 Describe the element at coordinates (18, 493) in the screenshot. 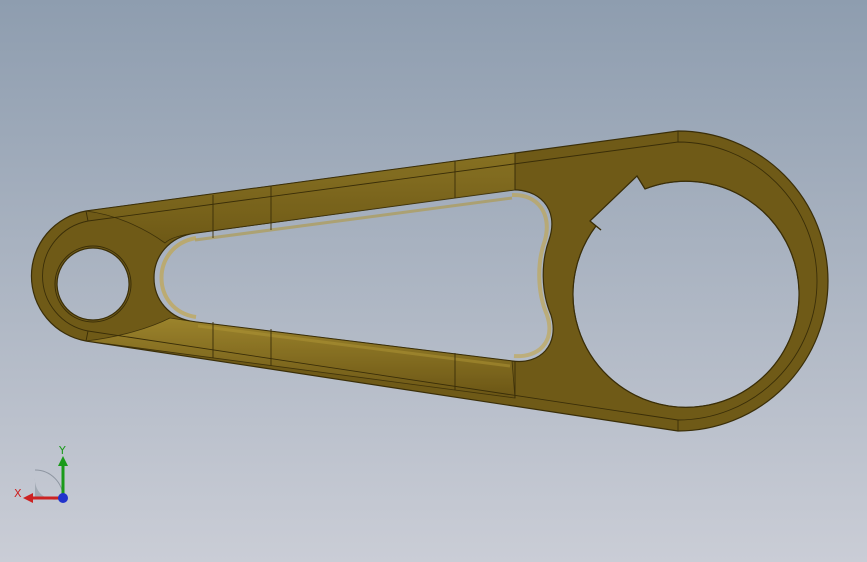

I see `x-axis-label: X` at that location.